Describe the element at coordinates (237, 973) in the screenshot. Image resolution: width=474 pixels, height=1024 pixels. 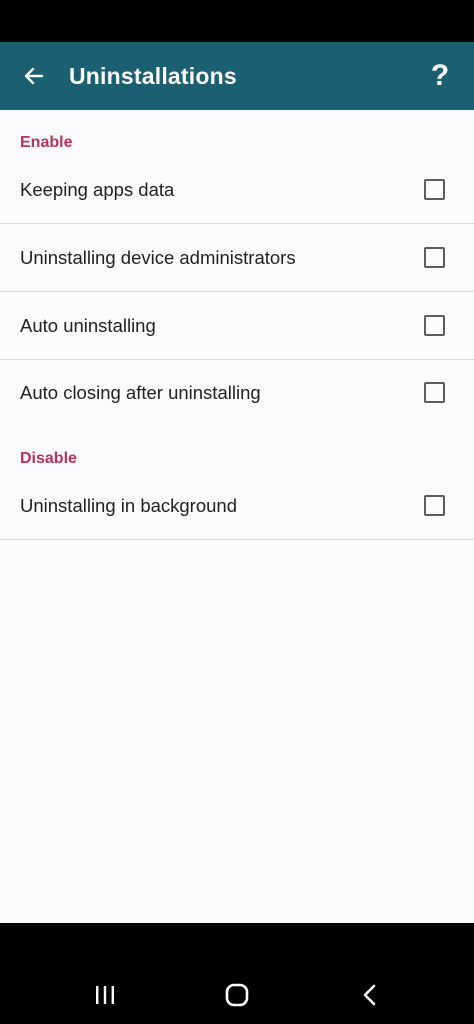
I see `system-navigation-bar` at that location.